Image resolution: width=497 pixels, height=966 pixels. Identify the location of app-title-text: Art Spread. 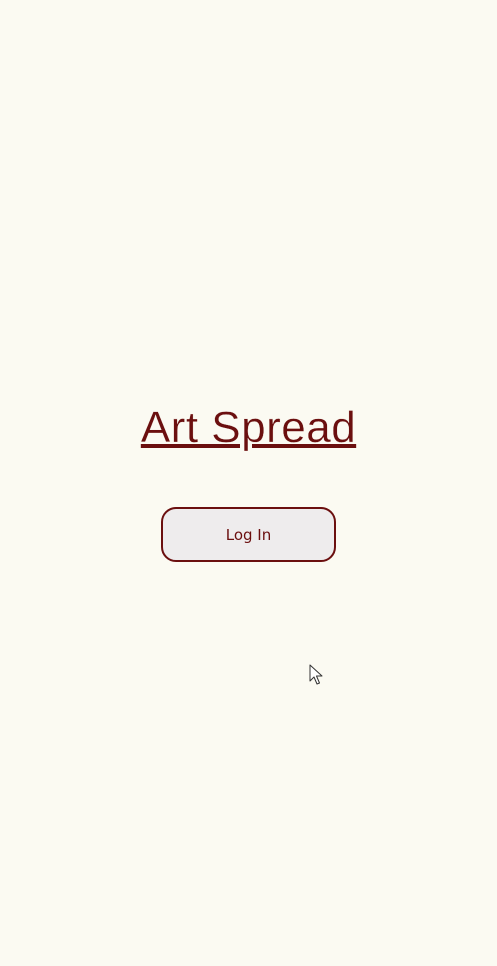
(248, 427).